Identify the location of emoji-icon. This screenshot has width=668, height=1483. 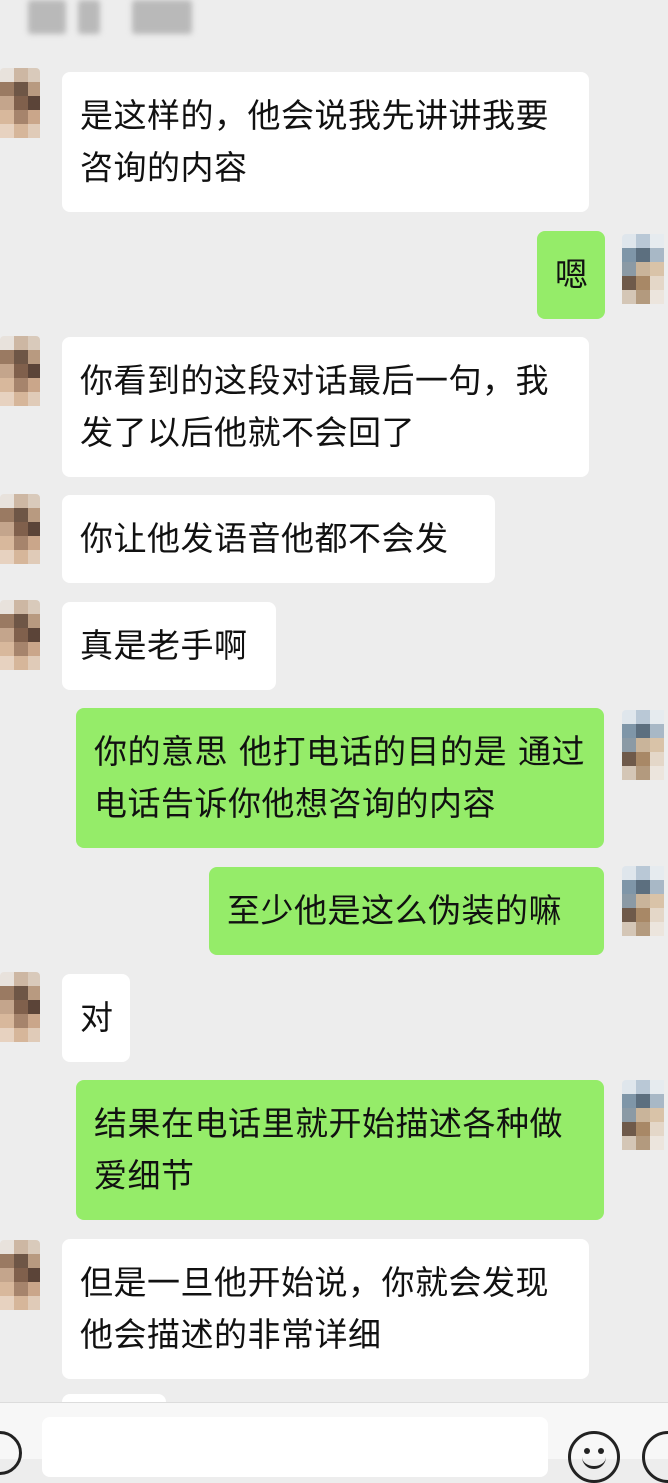
(594, 1457).